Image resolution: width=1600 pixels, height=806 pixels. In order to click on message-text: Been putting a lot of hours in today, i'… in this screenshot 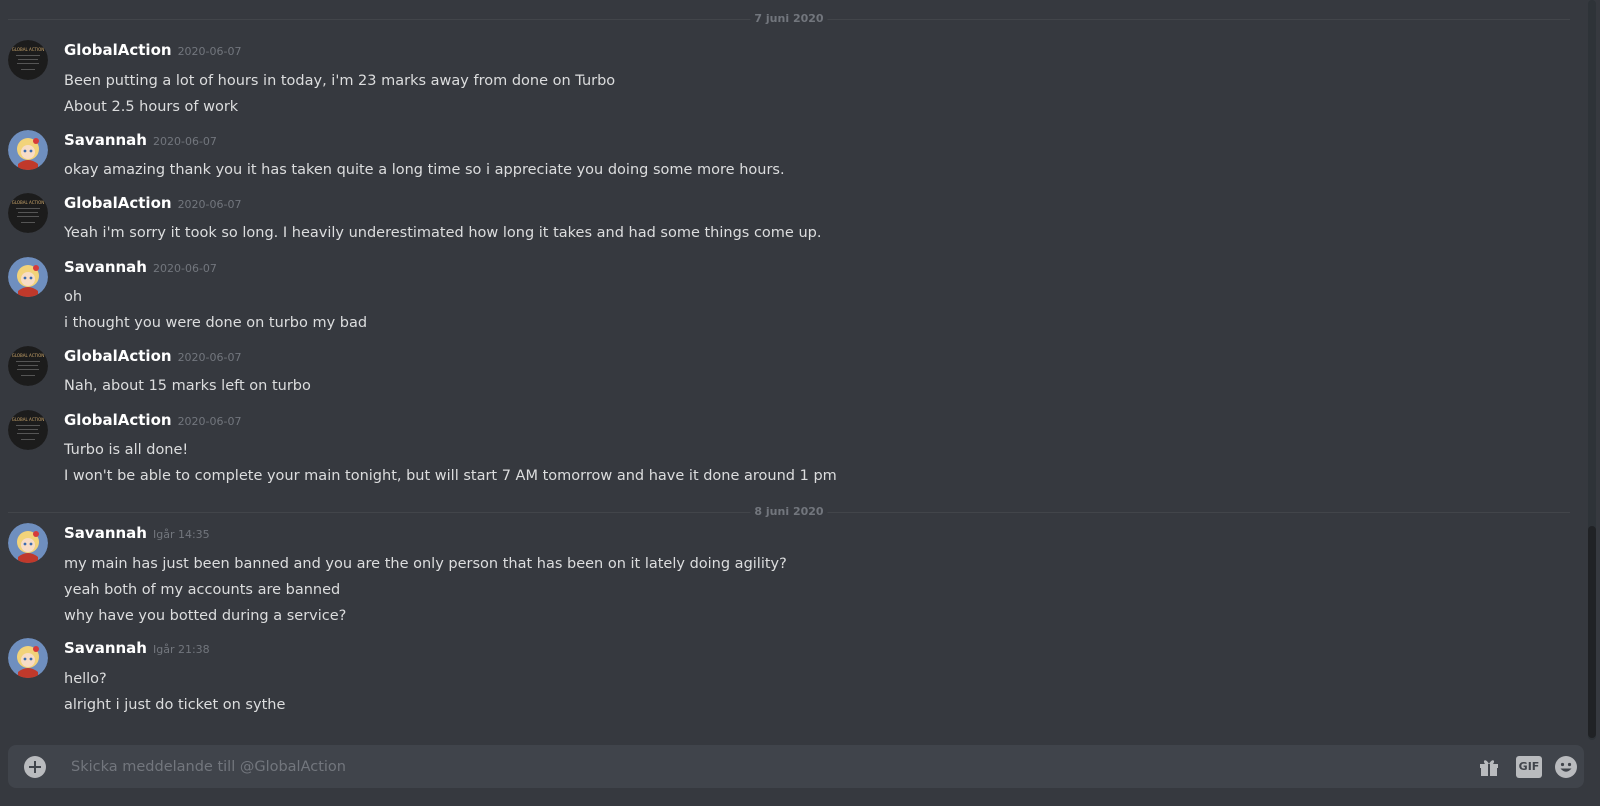, I will do `click(340, 81)`.